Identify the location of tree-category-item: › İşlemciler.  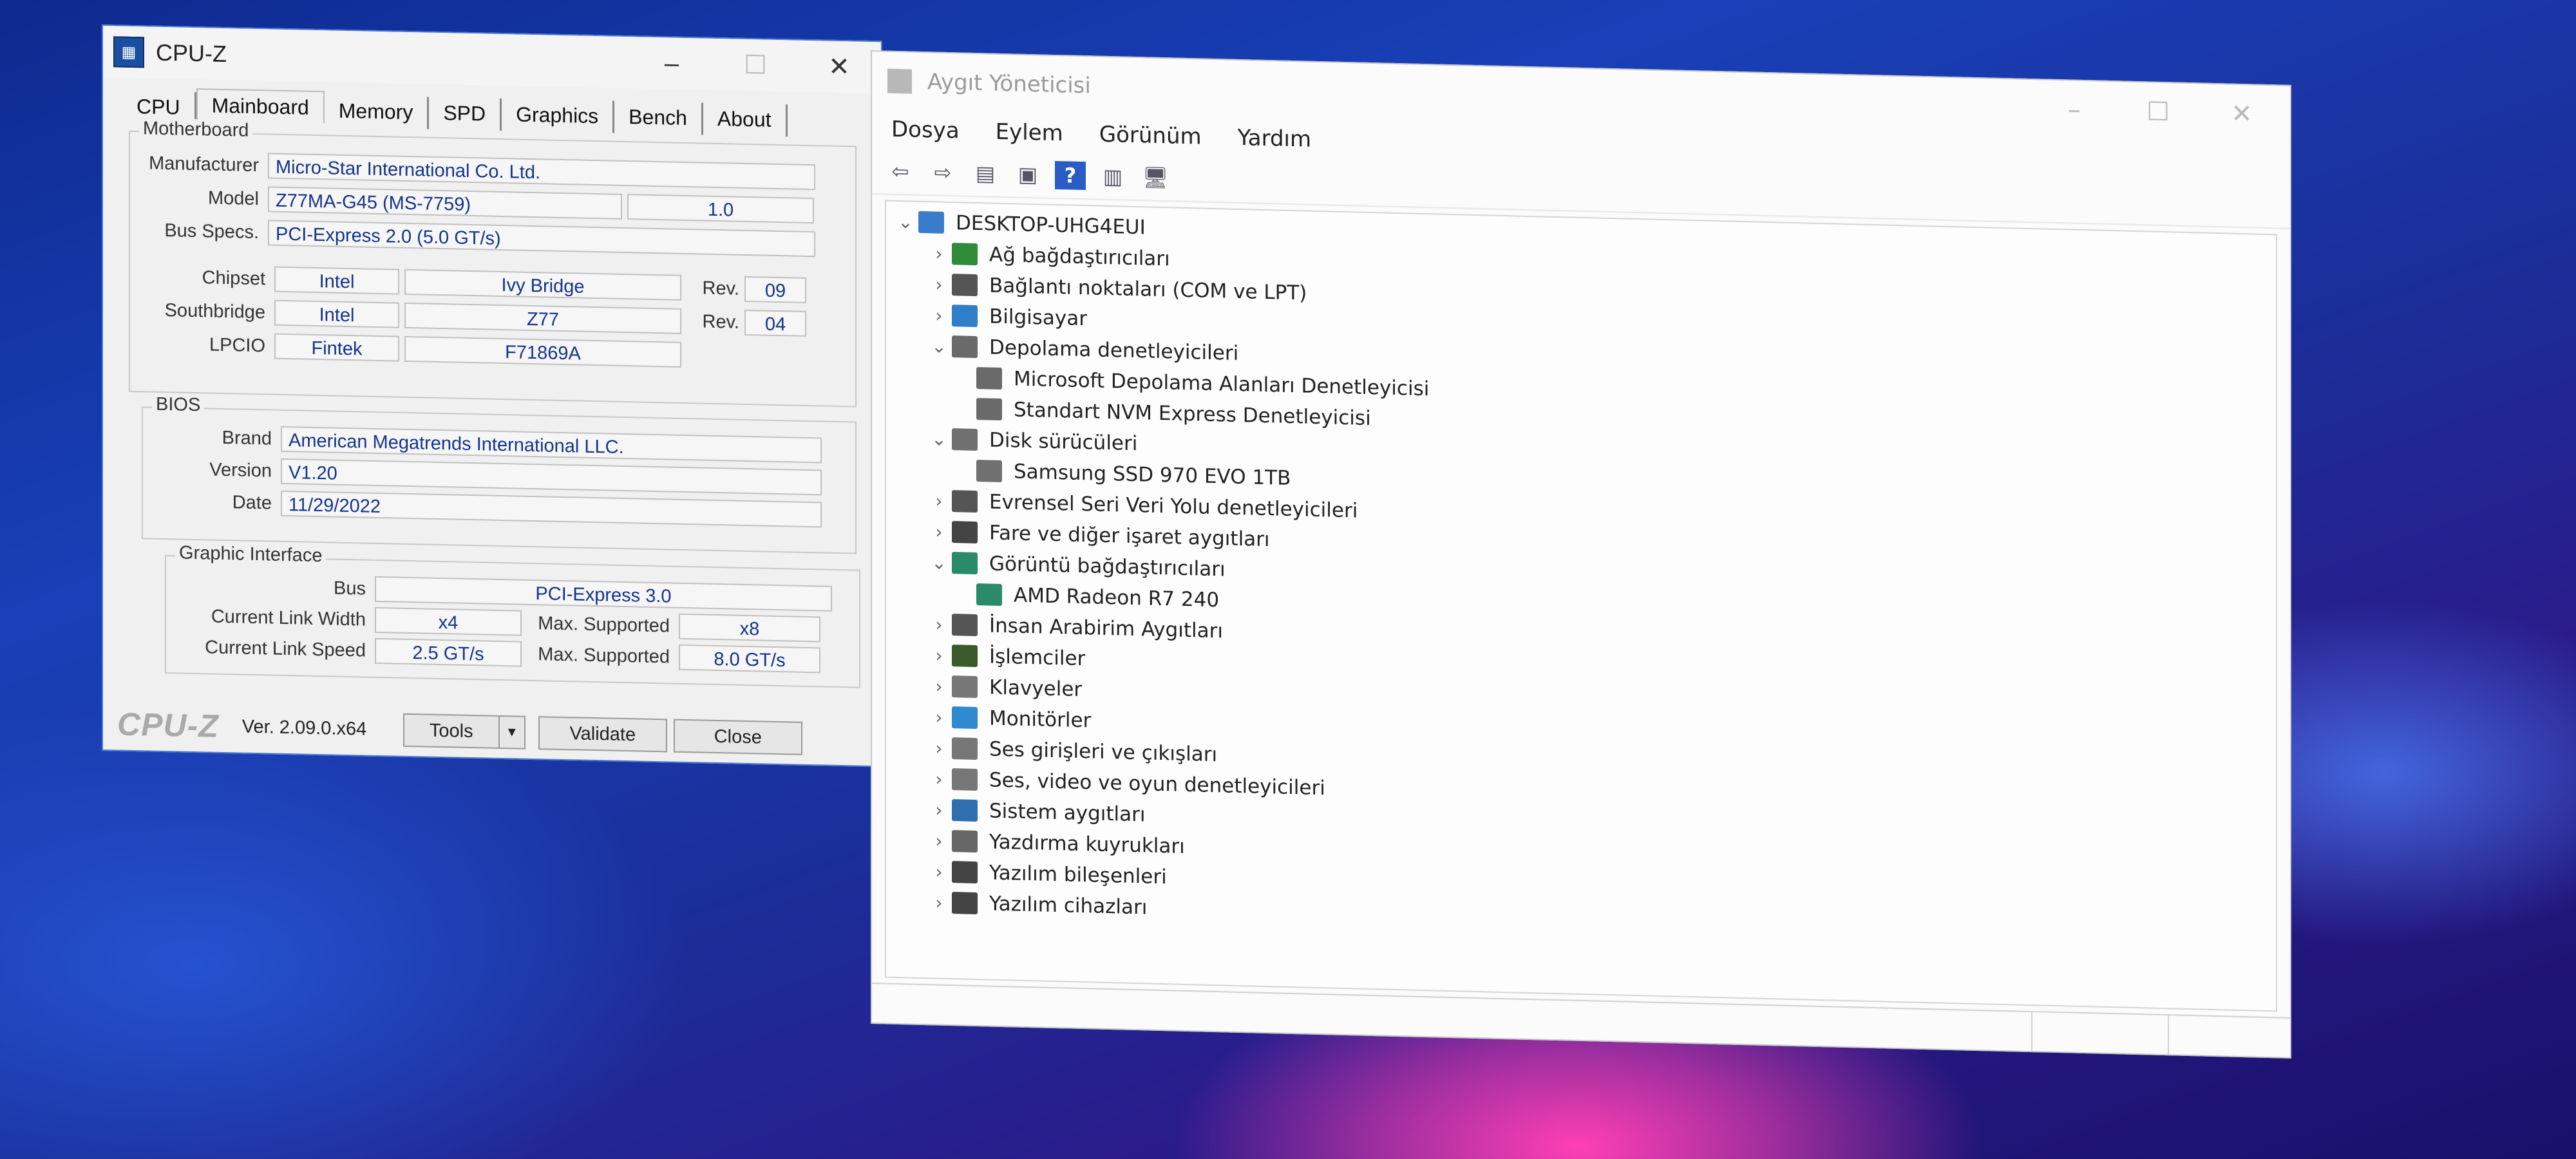
(1006, 657).